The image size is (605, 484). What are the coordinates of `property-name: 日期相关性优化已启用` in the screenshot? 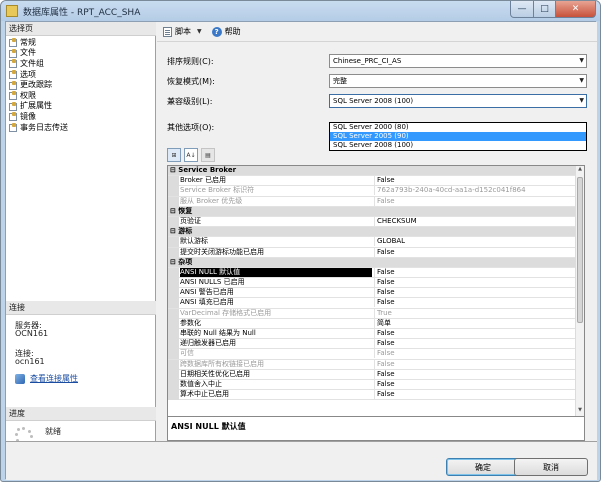 It's located at (215, 373).